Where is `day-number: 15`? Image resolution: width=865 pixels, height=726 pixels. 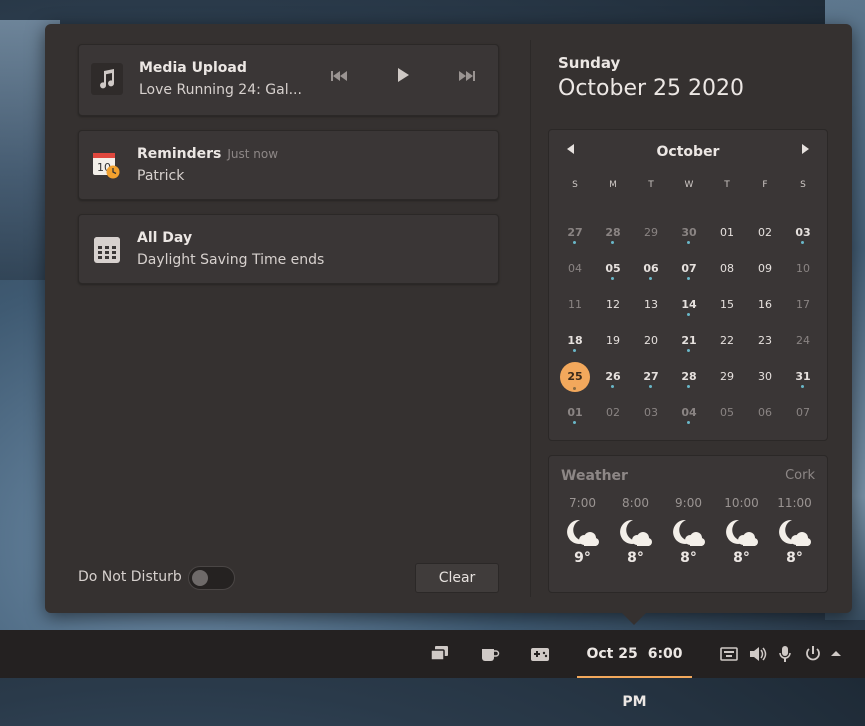
day-number: 15 is located at coordinates (727, 304).